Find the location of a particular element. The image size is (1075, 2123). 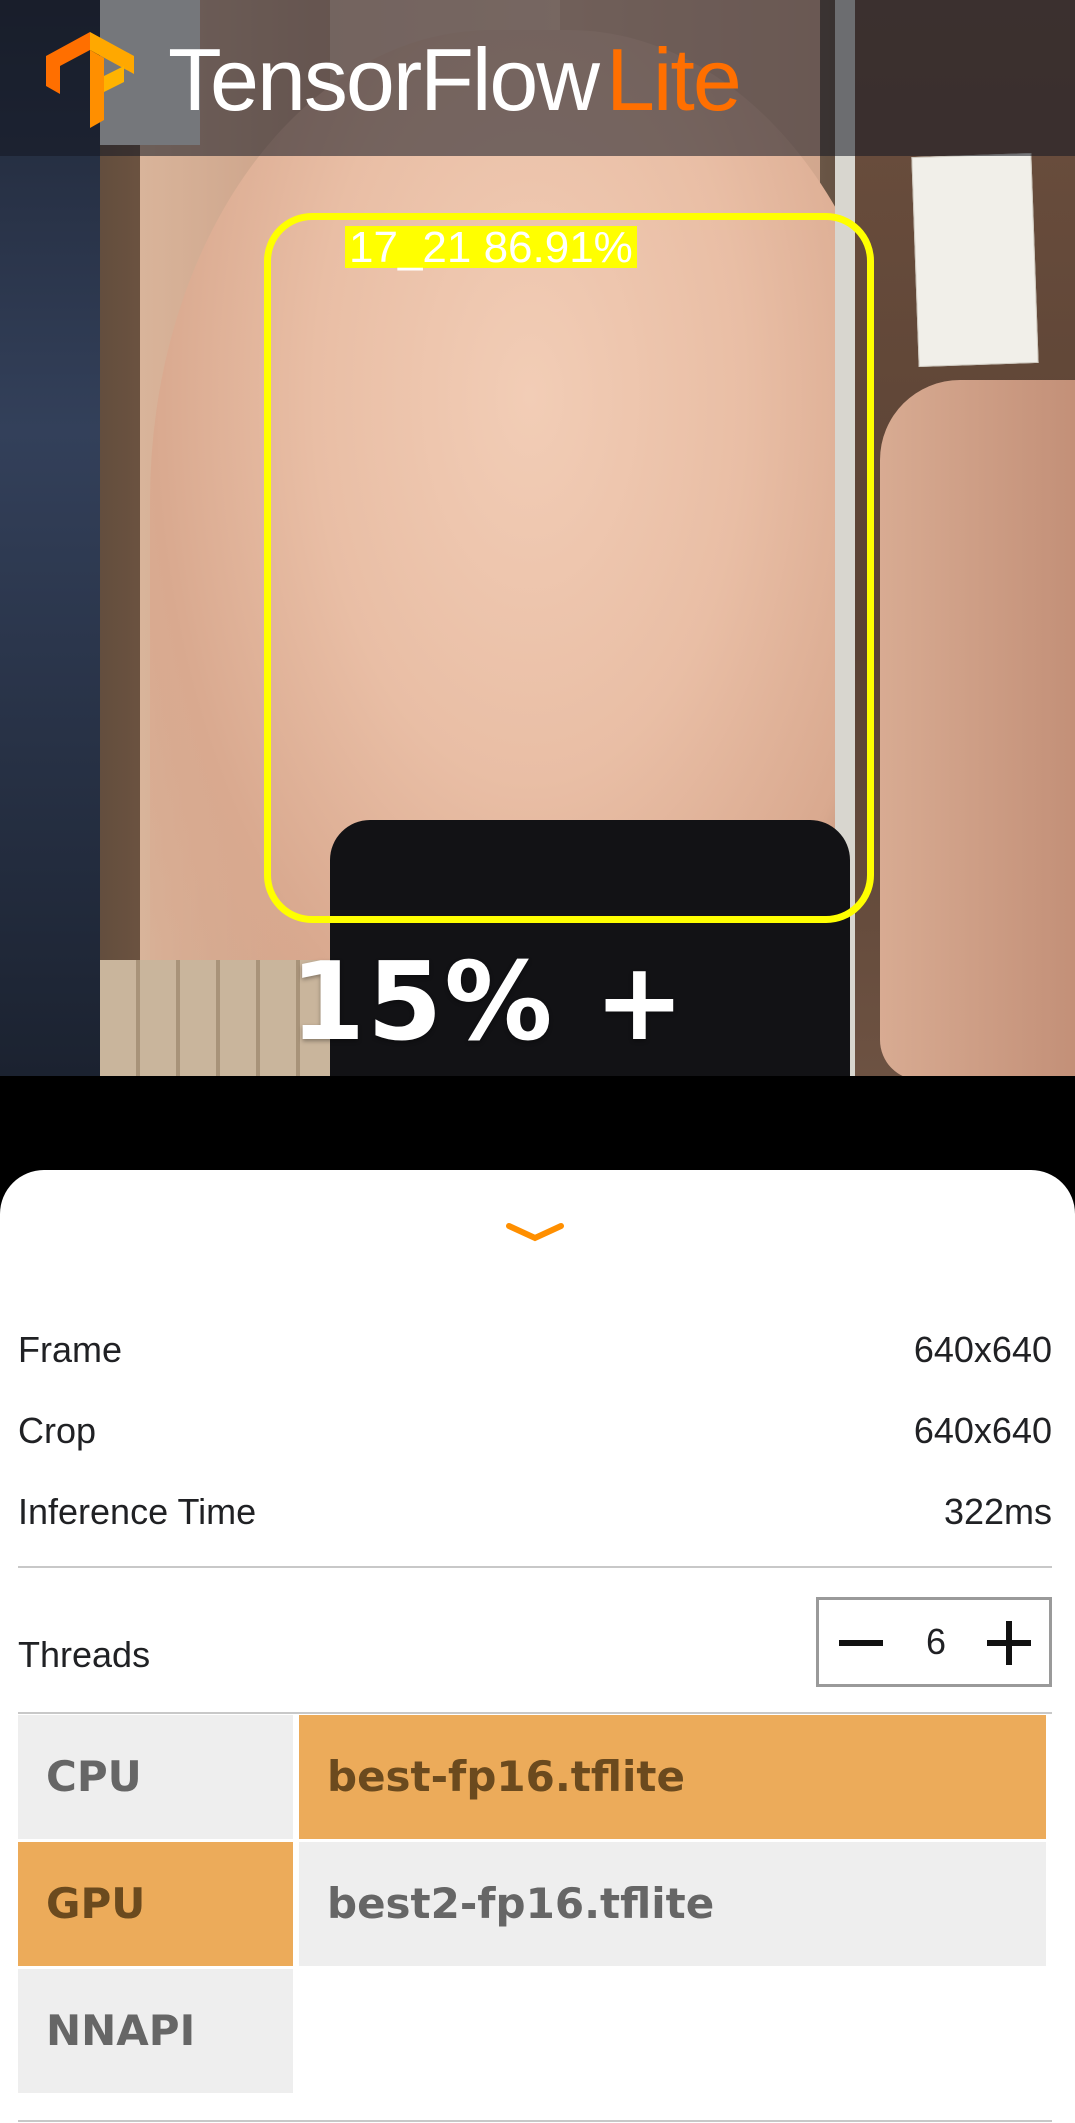

threads-label: Threads is located at coordinates (84, 1654).